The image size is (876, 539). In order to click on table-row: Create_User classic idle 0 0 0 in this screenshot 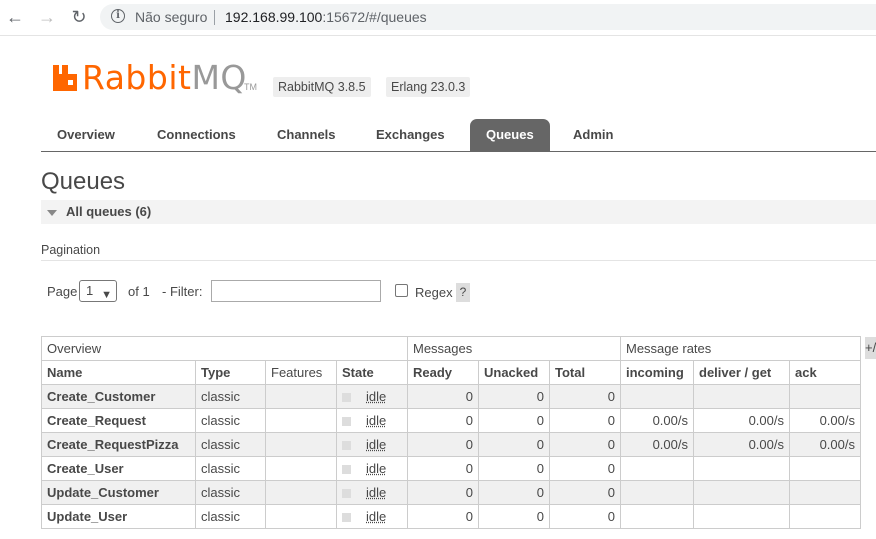, I will do `click(451, 468)`.